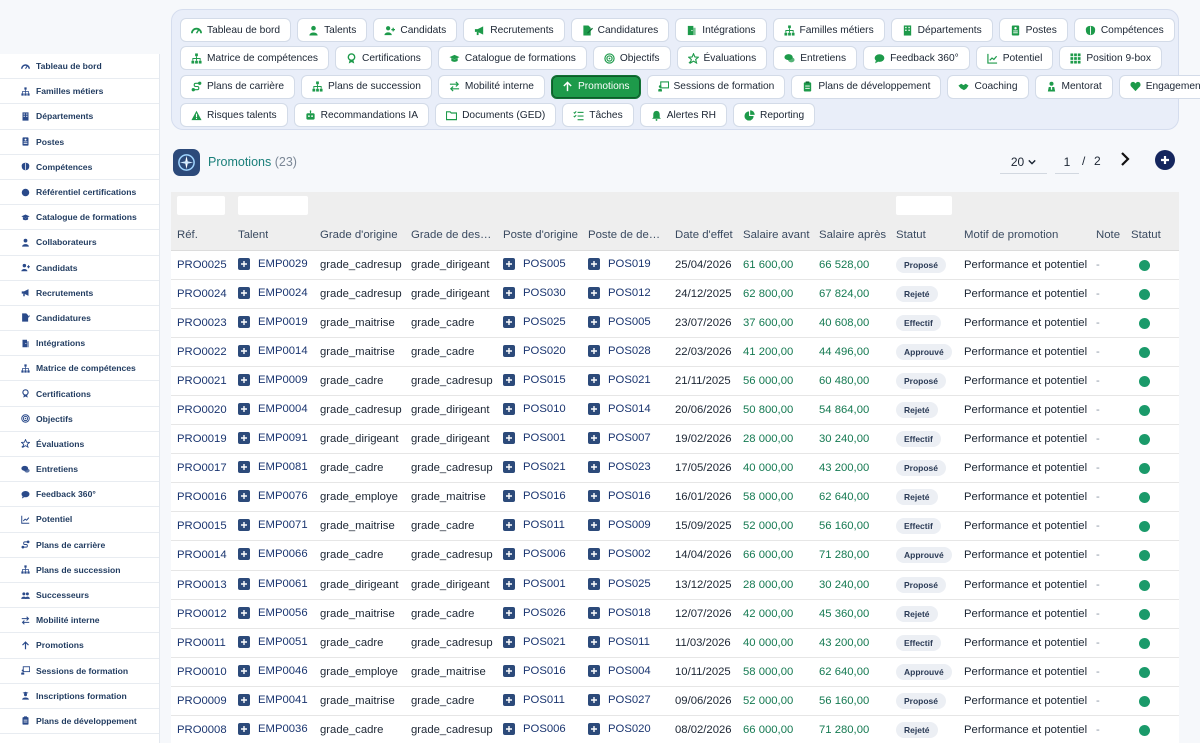 Image resolution: width=1200 pixels, height=743 pixels. I want to click on nav-chip-engagement: Engagement, so click(1159, 86).